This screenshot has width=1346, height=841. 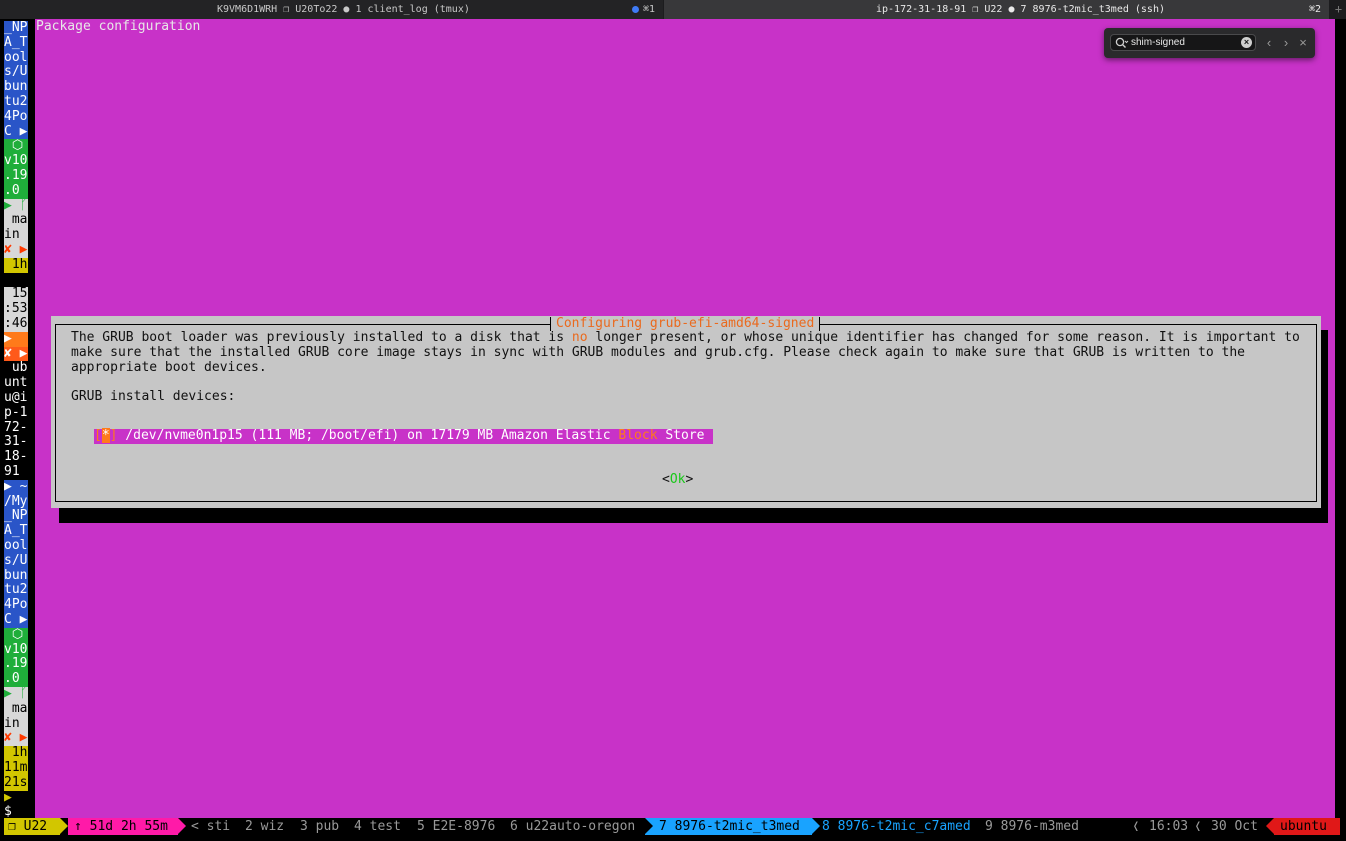 What do you see at coordinates (16, 768) in the screenshot?
I see `left-pane-line: 11m` at bounding box center [16, 768].